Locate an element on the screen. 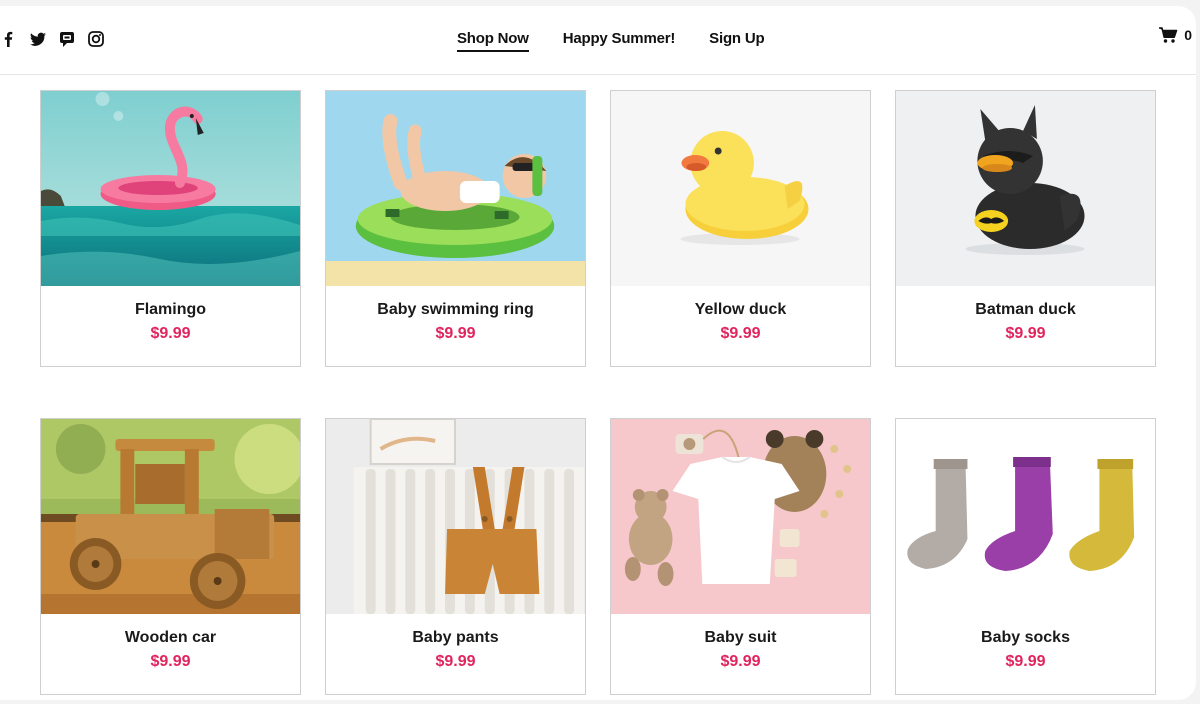 The width and height of the screenshot is (1200, 704). baby-socks-image is located at coordinates (1025, 516).